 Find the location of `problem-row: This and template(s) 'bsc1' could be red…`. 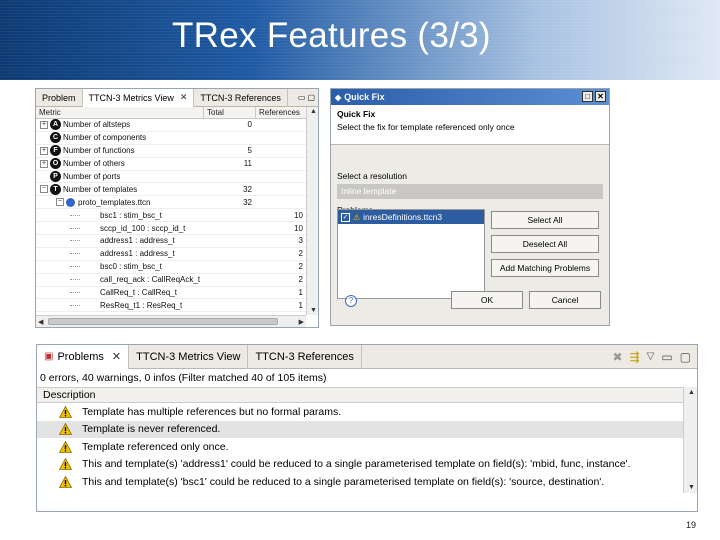

problem-row: This and template(s) 'bsc1' could be red… is located at coordinates (367, 482).